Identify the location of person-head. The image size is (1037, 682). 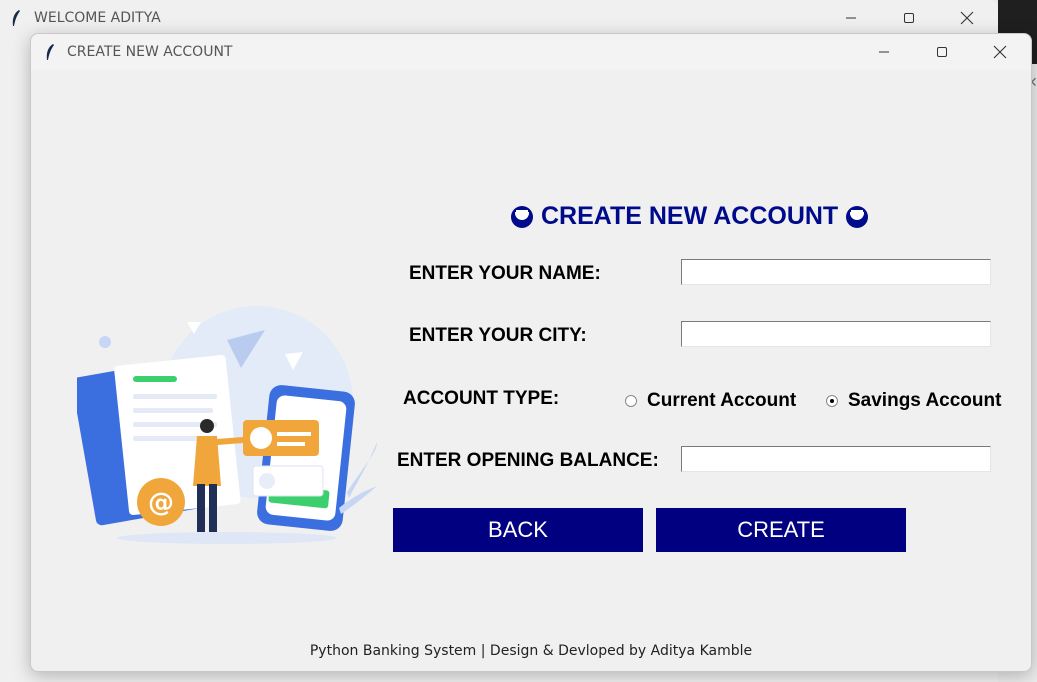
(207, 426).